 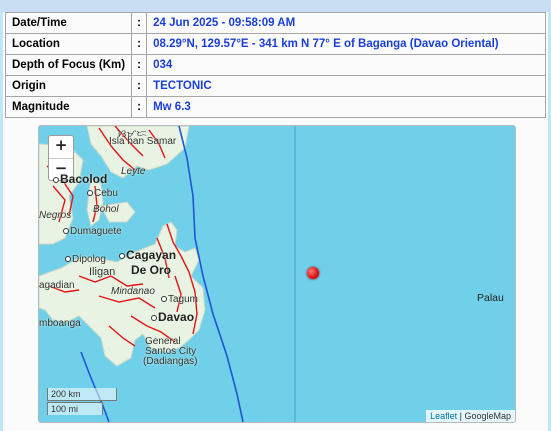 I want to click on info-label: Magnitude, so click(x=68, y=107).